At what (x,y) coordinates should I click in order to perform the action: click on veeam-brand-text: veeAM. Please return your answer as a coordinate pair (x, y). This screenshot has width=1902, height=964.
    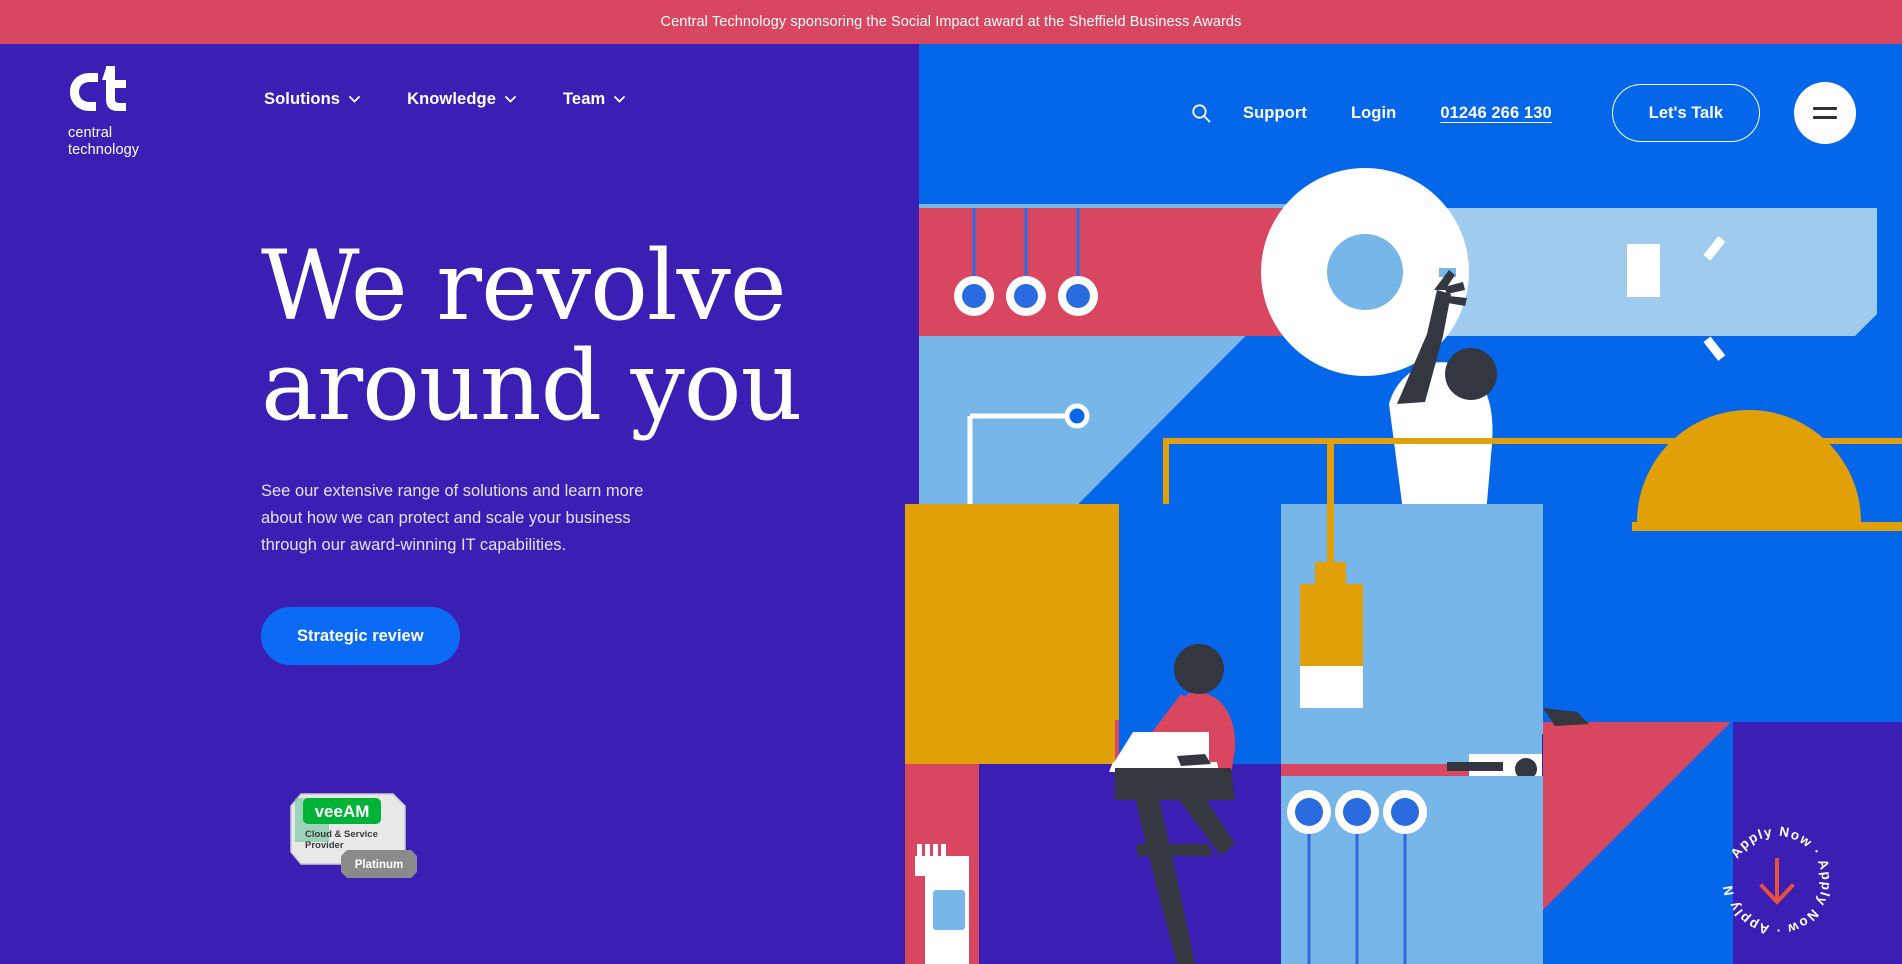
    Looking at the image, I should click on (342, 811).